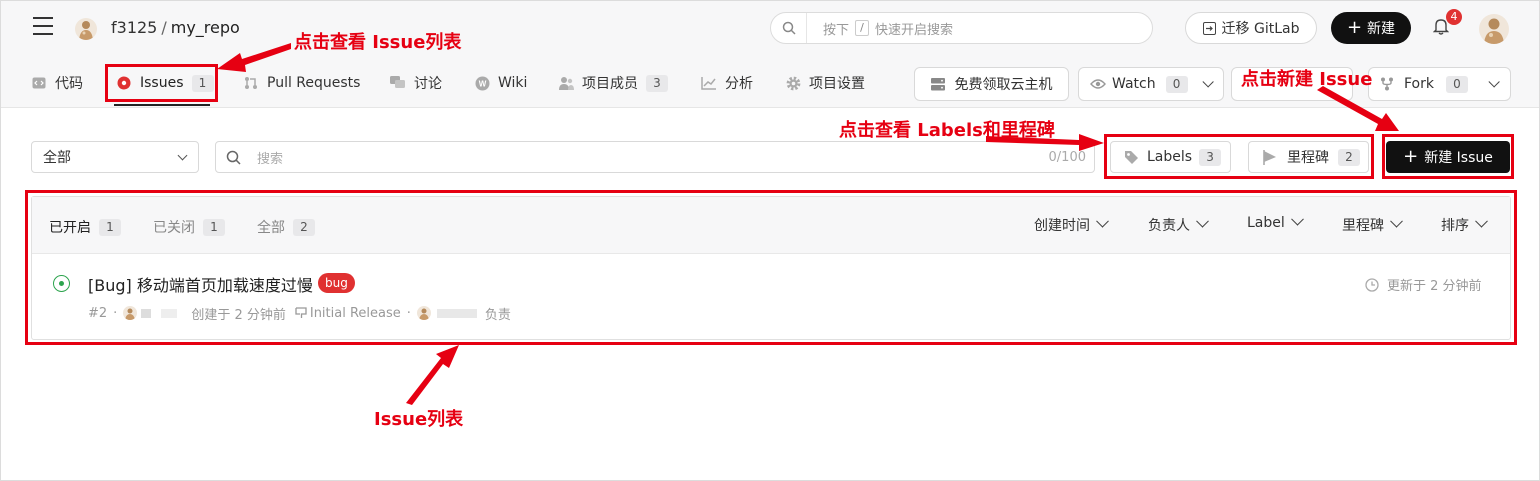  Describe the element at coordinates (254, 57) in the screenshot. I see `arrow-to-issues-tab` at that location.